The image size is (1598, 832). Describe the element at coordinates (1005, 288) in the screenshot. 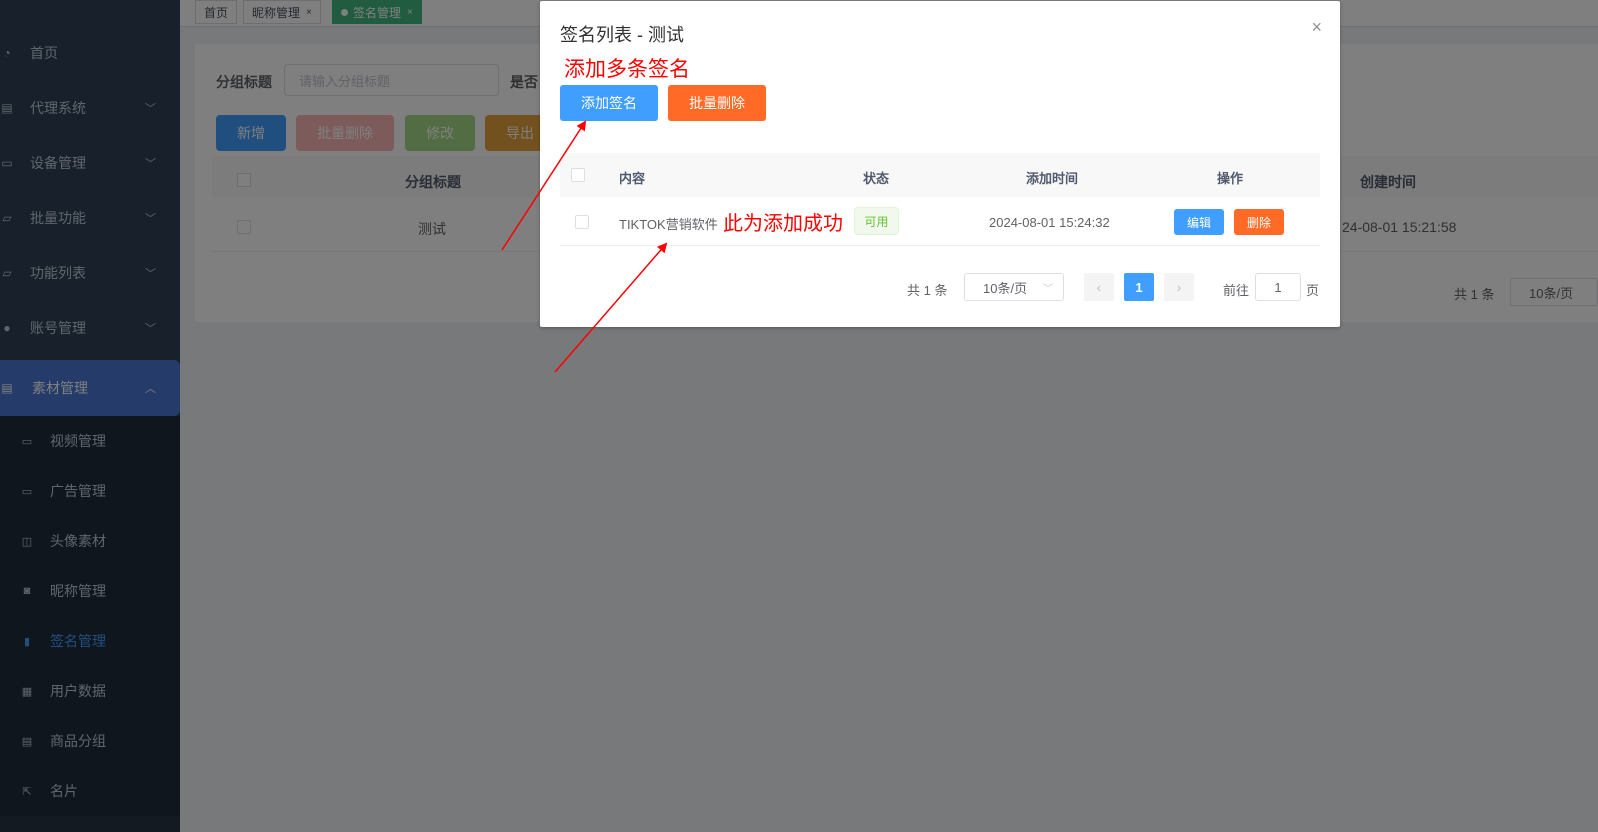

I see `dialog-page-size-value: 10条/页` at that location.